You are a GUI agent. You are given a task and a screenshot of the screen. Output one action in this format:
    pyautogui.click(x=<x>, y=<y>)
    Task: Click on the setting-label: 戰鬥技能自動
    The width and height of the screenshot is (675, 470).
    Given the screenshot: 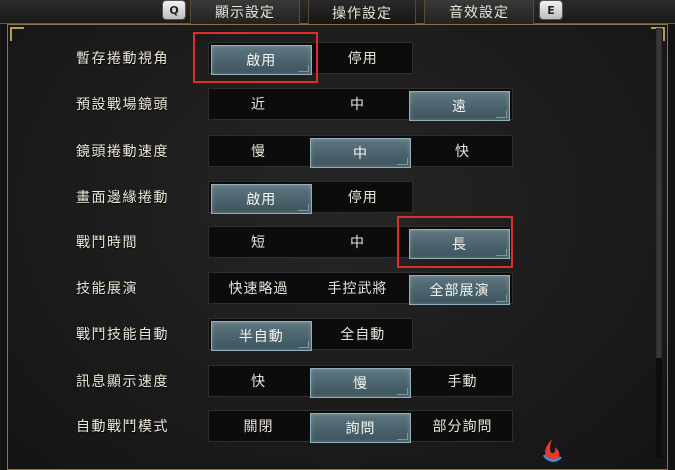 What is the action you would take?
    pyautogui.click(x=122, y=335)
    